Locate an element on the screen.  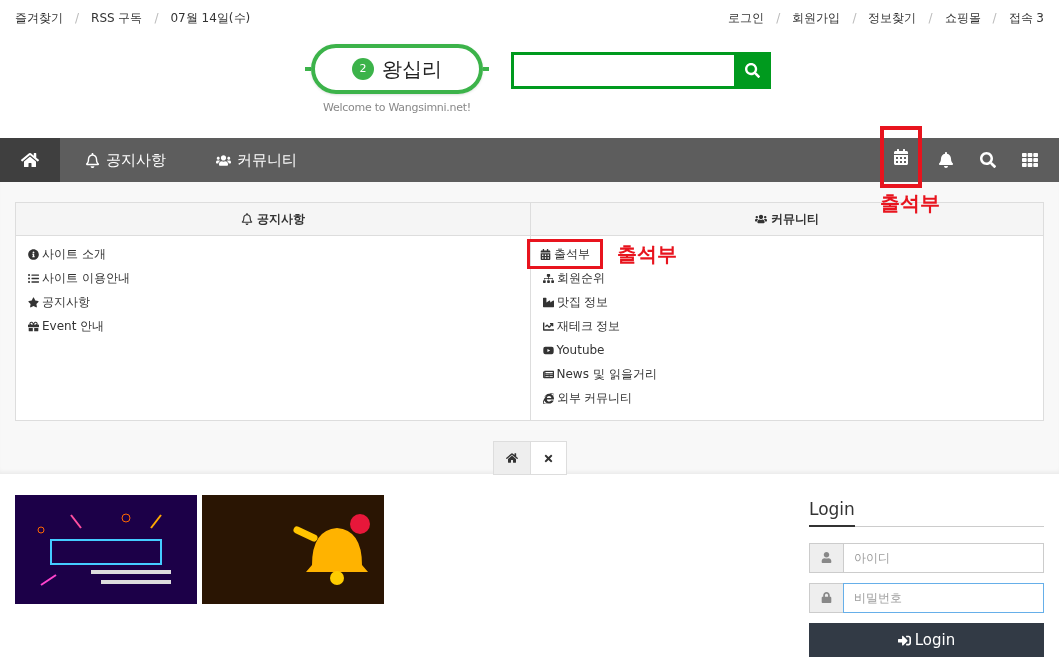
close-button is located at coordinates (548, 458).